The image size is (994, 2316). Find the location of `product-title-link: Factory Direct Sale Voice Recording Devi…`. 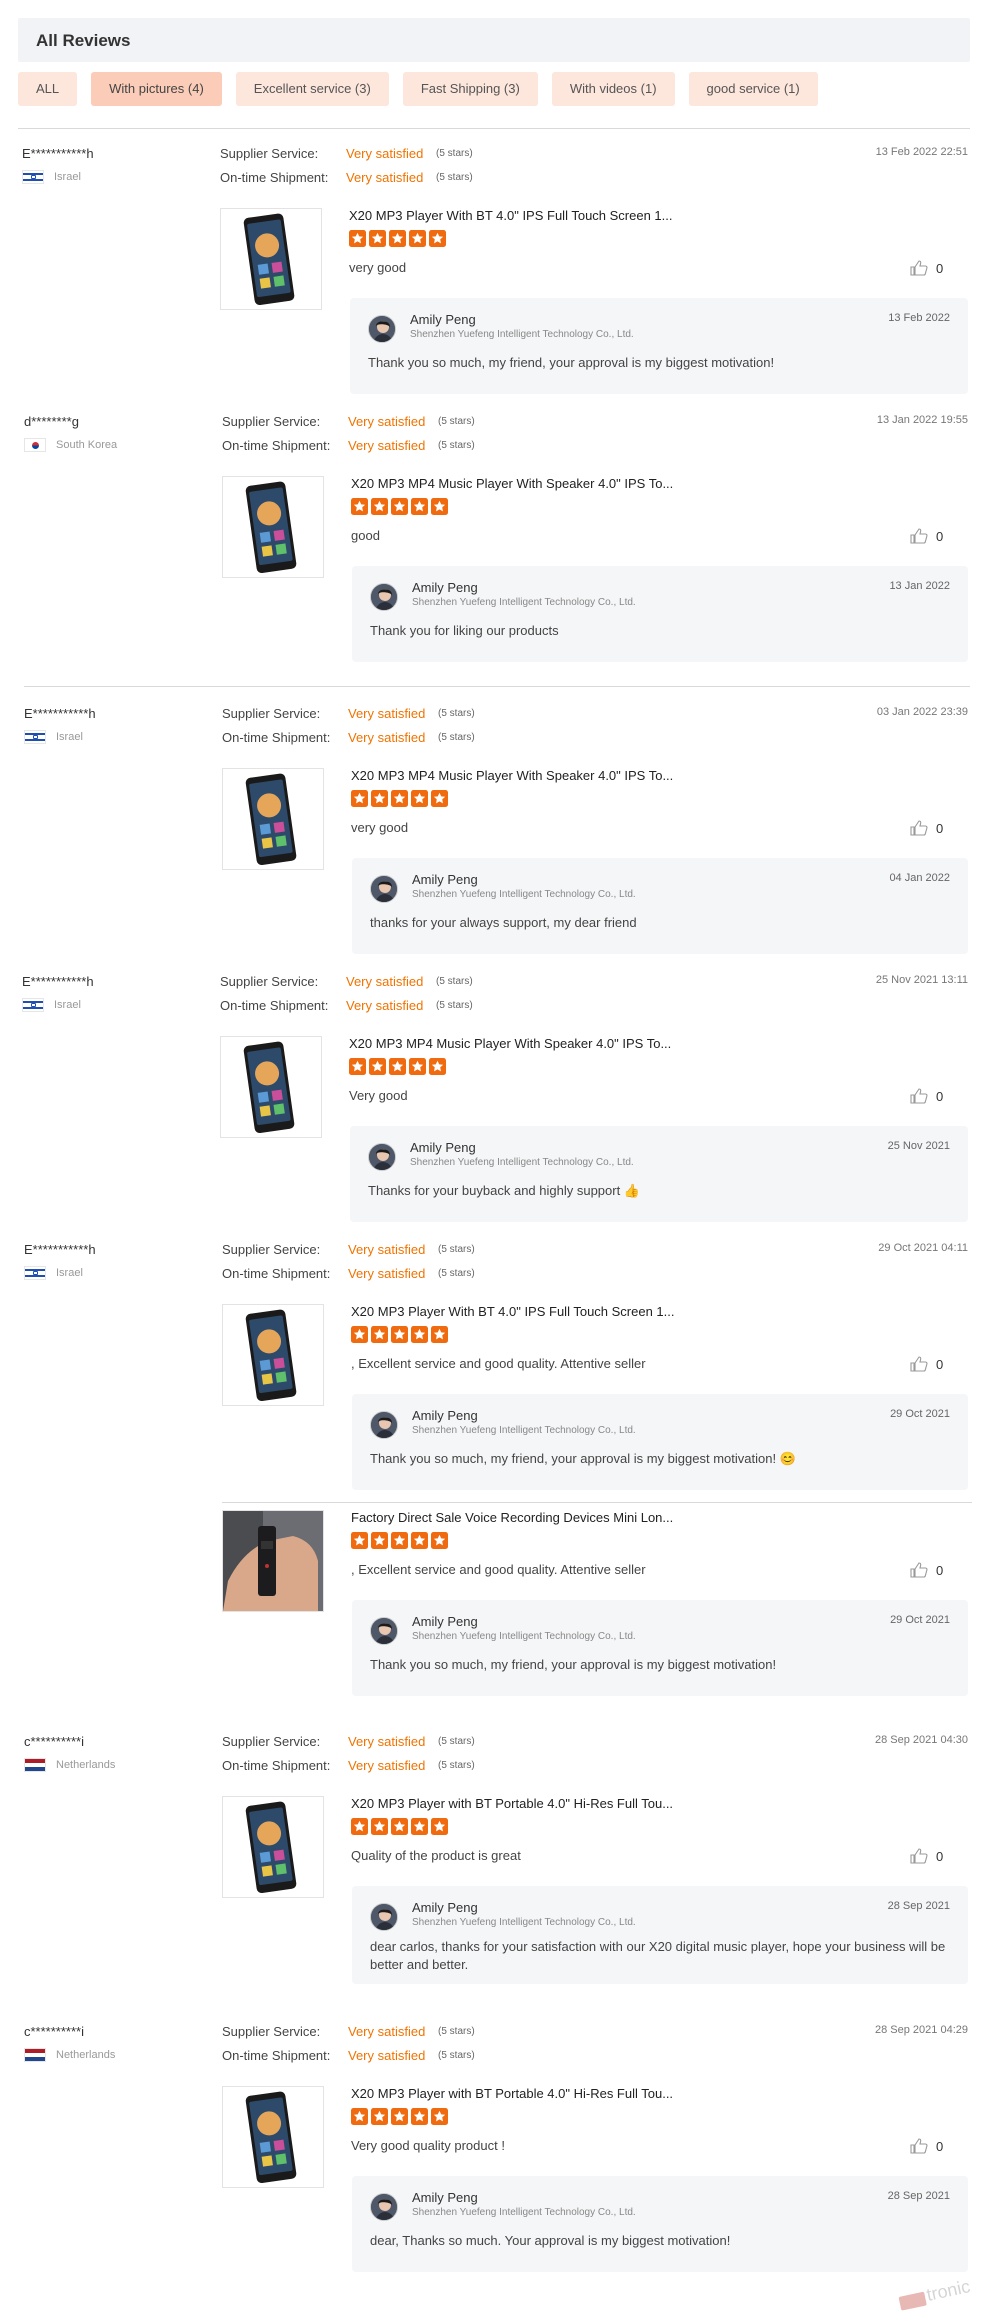

product-title-link: Factory Direct Sale Voice Recording Devi… is located at coordinates (512, 1517).